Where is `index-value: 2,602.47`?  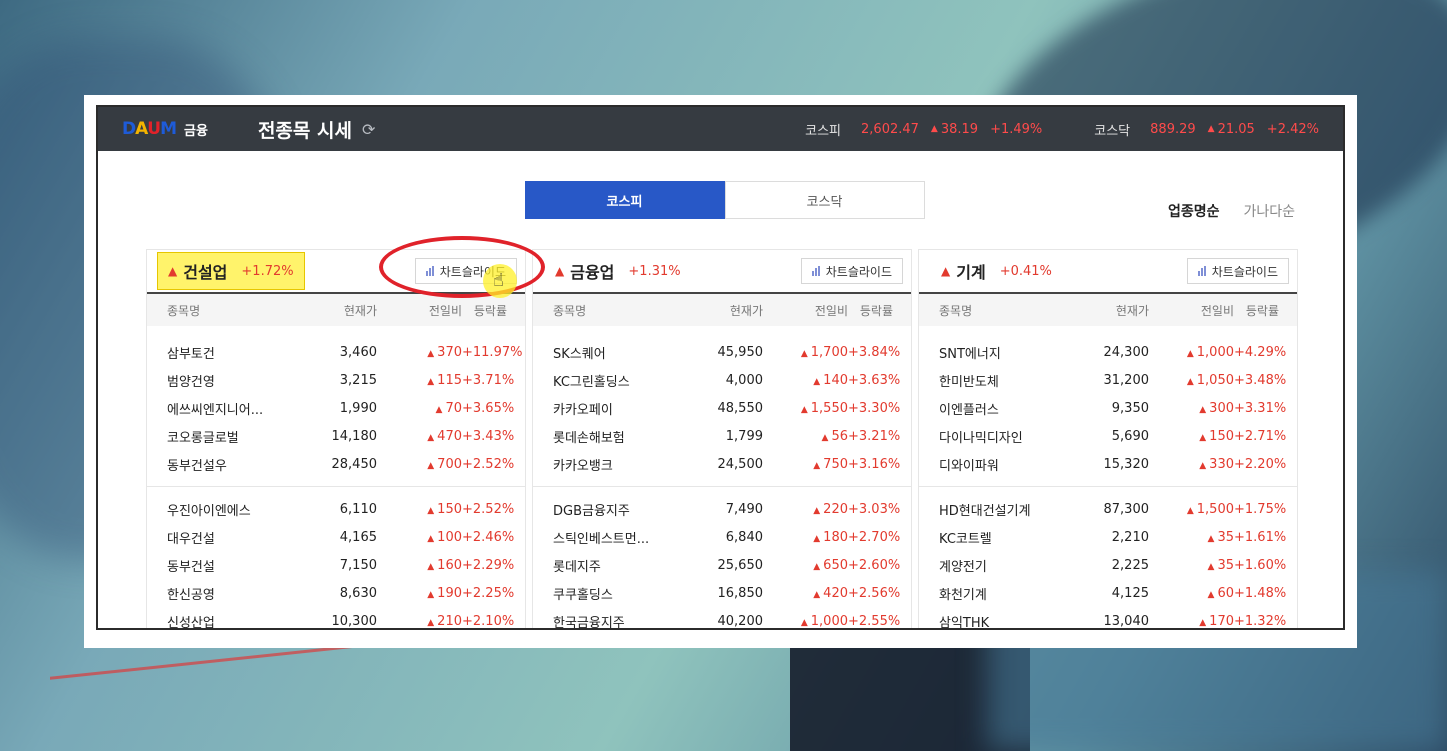
index-value: 2,602.47 is located at coordinates (890, 129).